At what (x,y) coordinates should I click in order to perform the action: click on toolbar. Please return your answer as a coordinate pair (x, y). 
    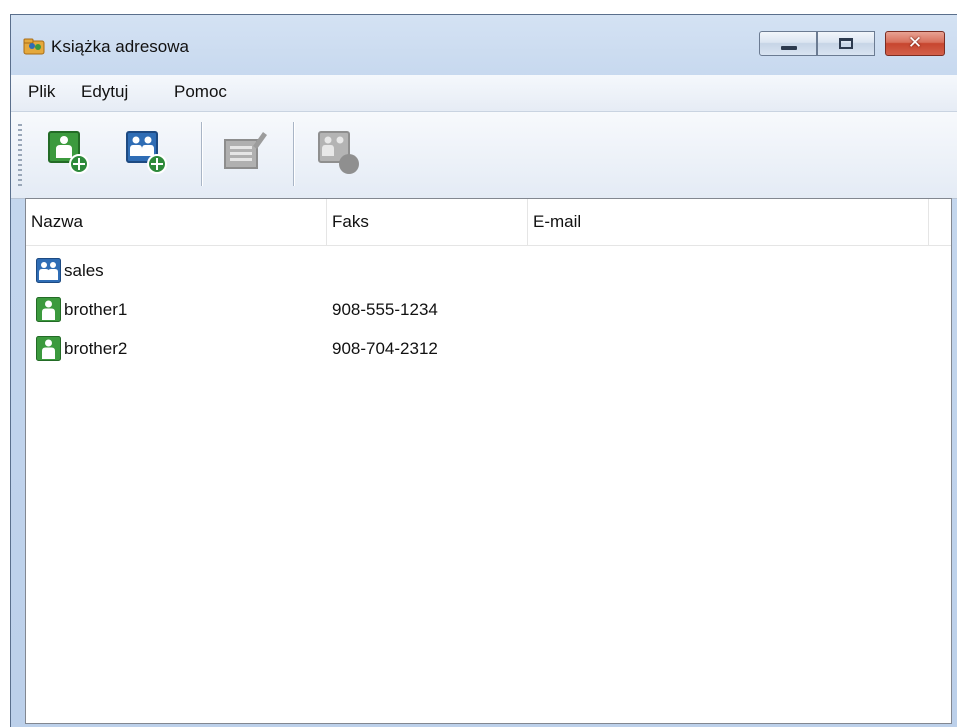
    Looking at the image, I should click on (484, 155).